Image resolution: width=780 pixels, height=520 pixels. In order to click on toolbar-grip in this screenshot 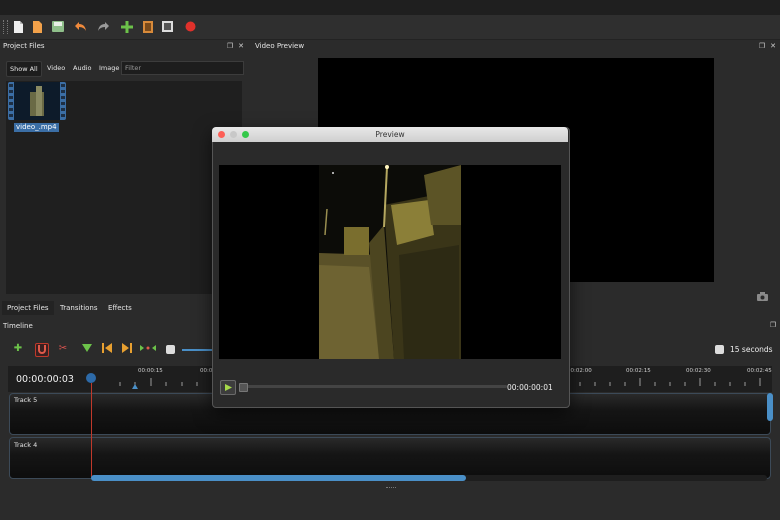, I will do `click(5, 27)`.